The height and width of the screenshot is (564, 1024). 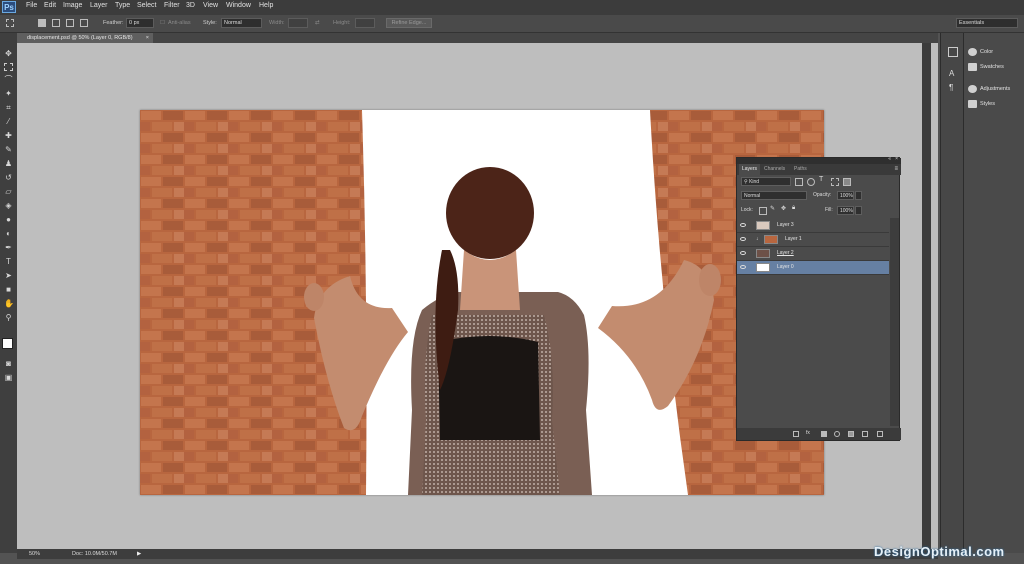 What do you see at coordinates (365, 23) in the screenshot?
I see `height-input` at bounding box center [365, 23].